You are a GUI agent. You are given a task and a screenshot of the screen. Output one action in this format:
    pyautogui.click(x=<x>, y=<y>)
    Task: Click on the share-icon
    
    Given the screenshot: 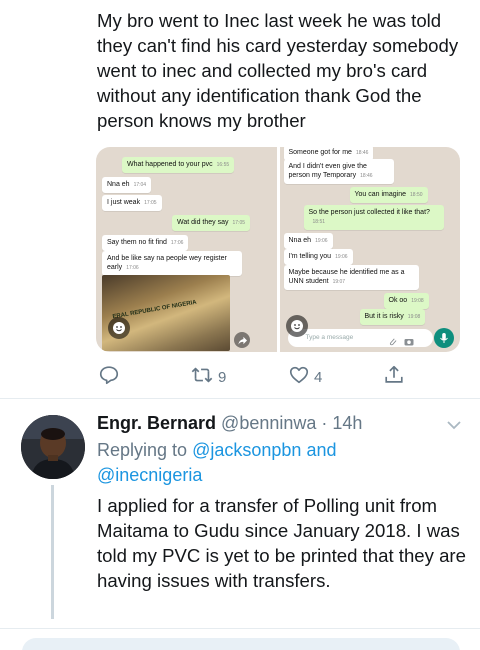 What is the action you would take?
    pyautogui.click(x=394, y=377)
    